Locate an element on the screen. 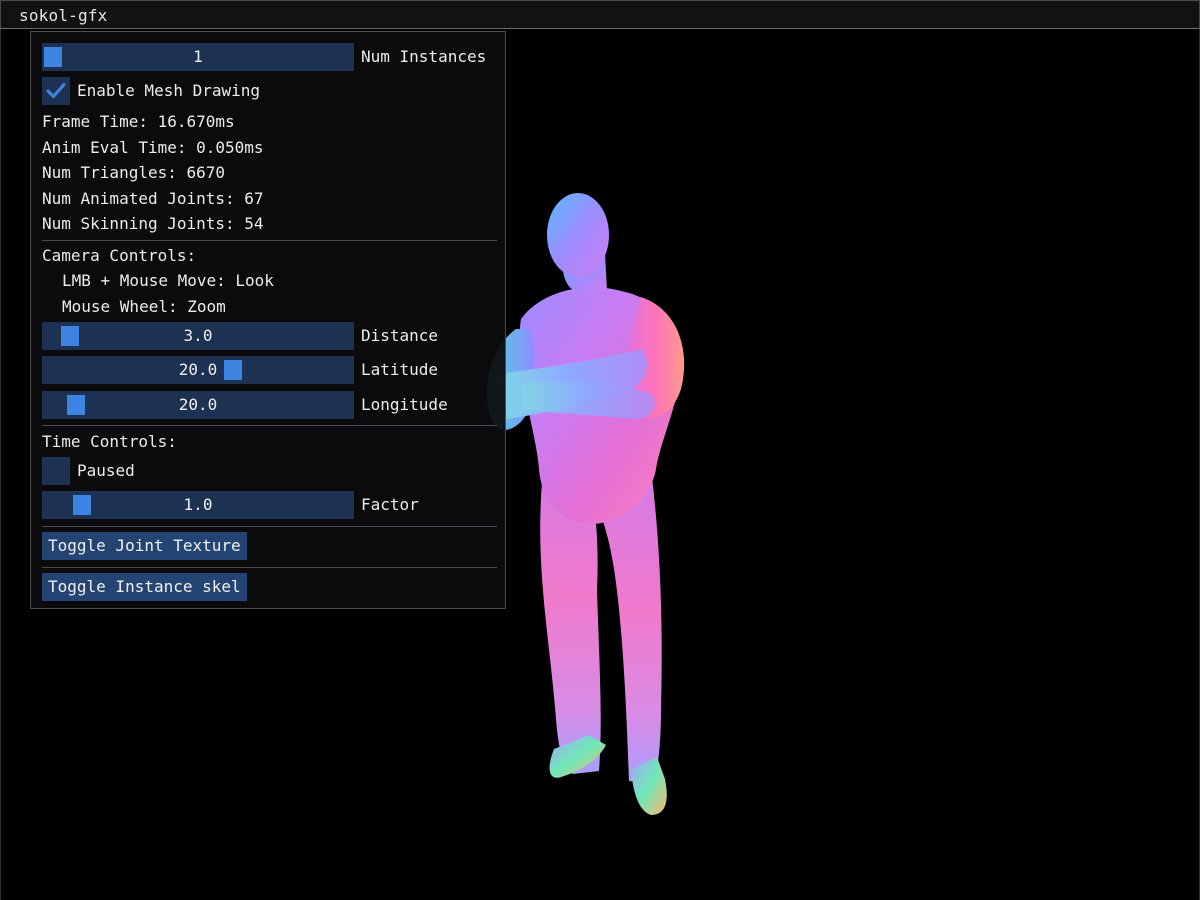  toggle-instance-skel-button: Toggle Instance skel is located at coordinates (144, 587).